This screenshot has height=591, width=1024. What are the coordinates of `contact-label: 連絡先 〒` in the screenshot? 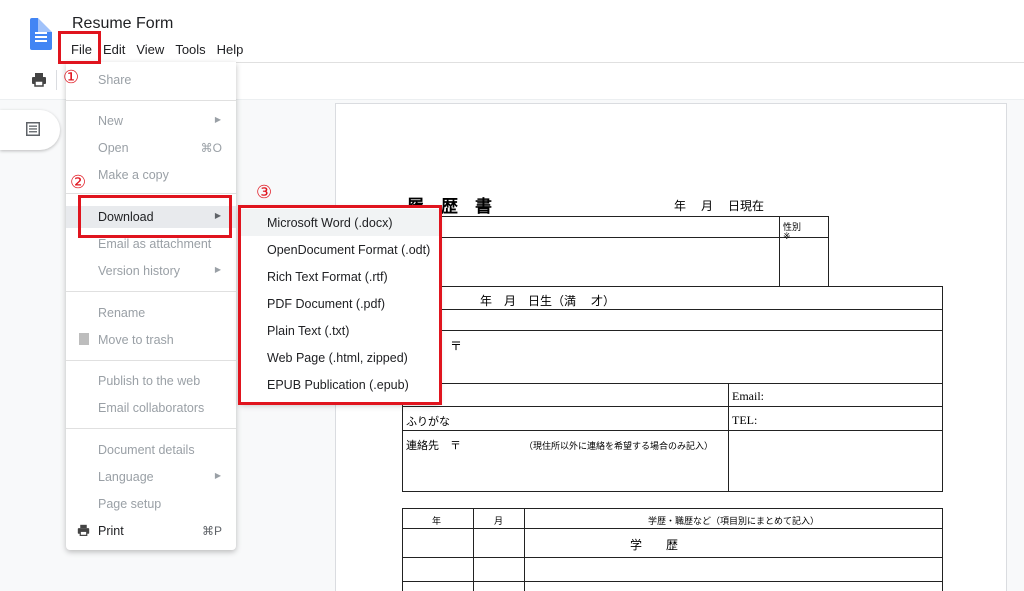 It's located at (433, 446).